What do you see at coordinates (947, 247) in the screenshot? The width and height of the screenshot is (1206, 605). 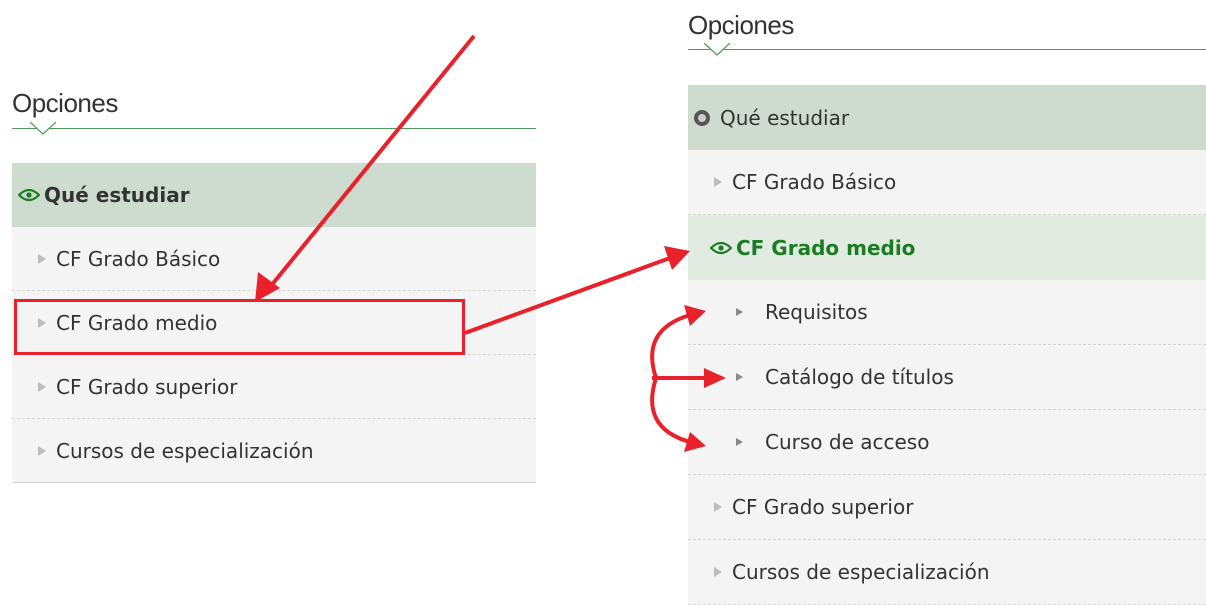 I see `menu-item-cf-grado-medio-active: CF Grado medio` at bounding box center [947, 247].